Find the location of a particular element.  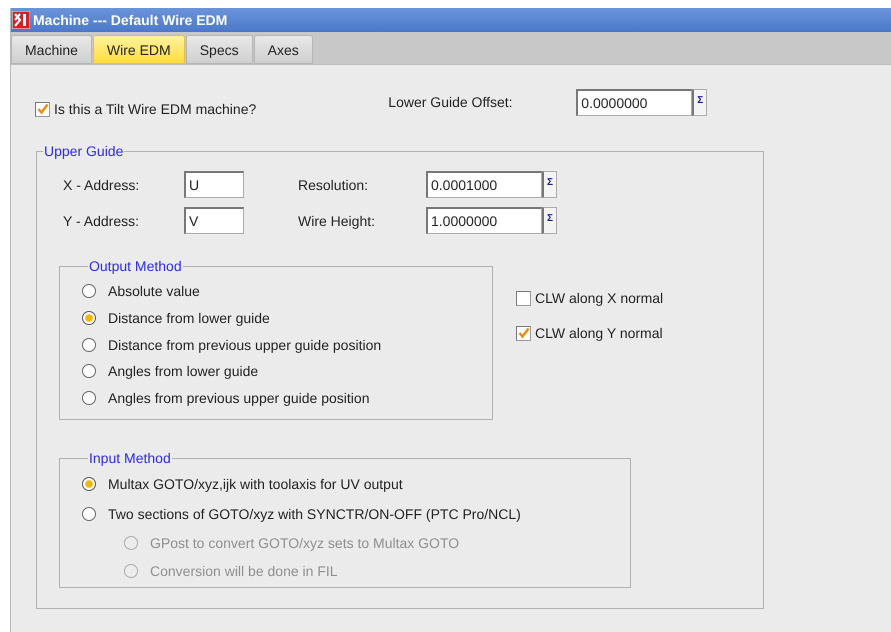

tab: Wire EDM is located at coordinates (138, 49).